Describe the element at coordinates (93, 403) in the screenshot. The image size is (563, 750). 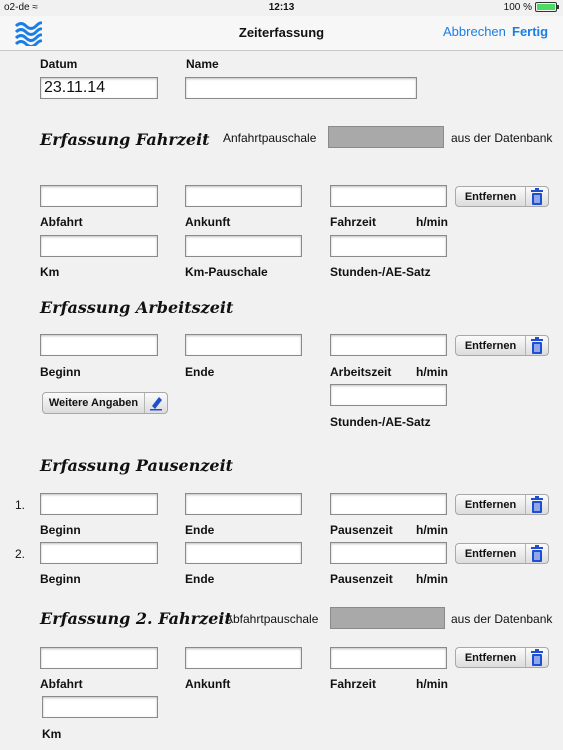
I see `more-details-label: Weitere Angaben` at that location.